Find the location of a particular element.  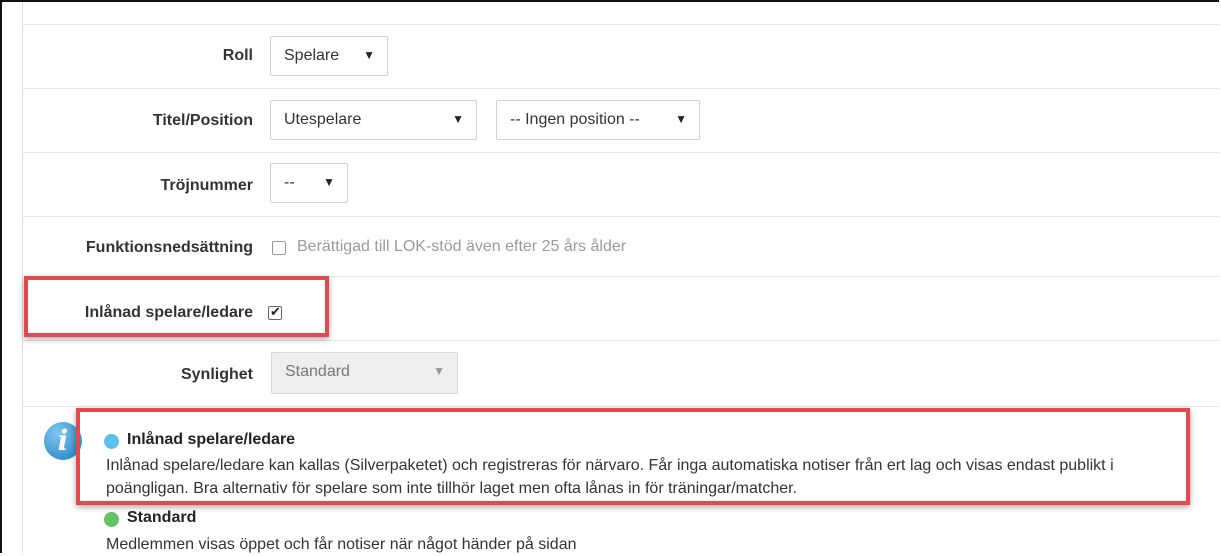

titel-select: Utespelare ▼ is located at coordinates (373, 120).